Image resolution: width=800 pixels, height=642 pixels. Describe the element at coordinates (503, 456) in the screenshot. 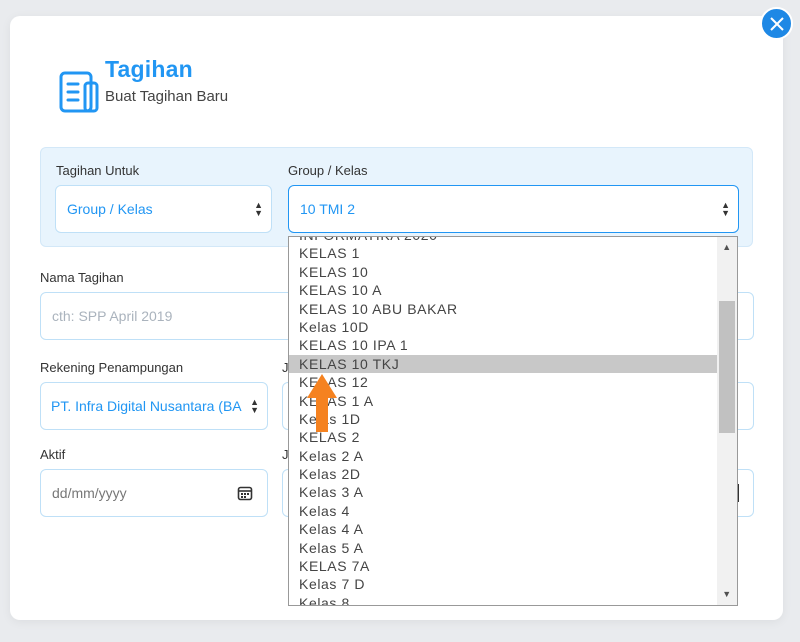

I see `dropdown-option: Kelas 2 A` at that location.